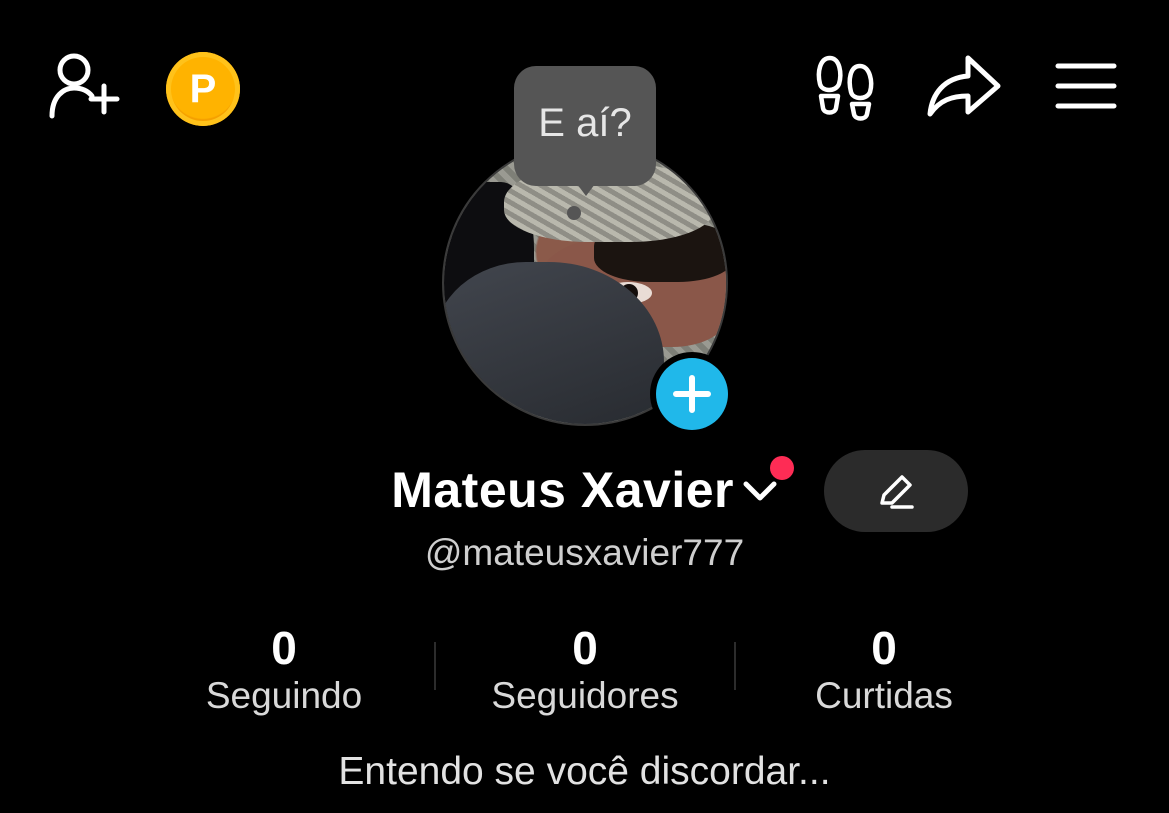 The height and width of the screenshot is (813, 1169). Describe the element at coordinates (585, 122) in the screenshot. I see `status-bubble-text: E aí?` at that location.